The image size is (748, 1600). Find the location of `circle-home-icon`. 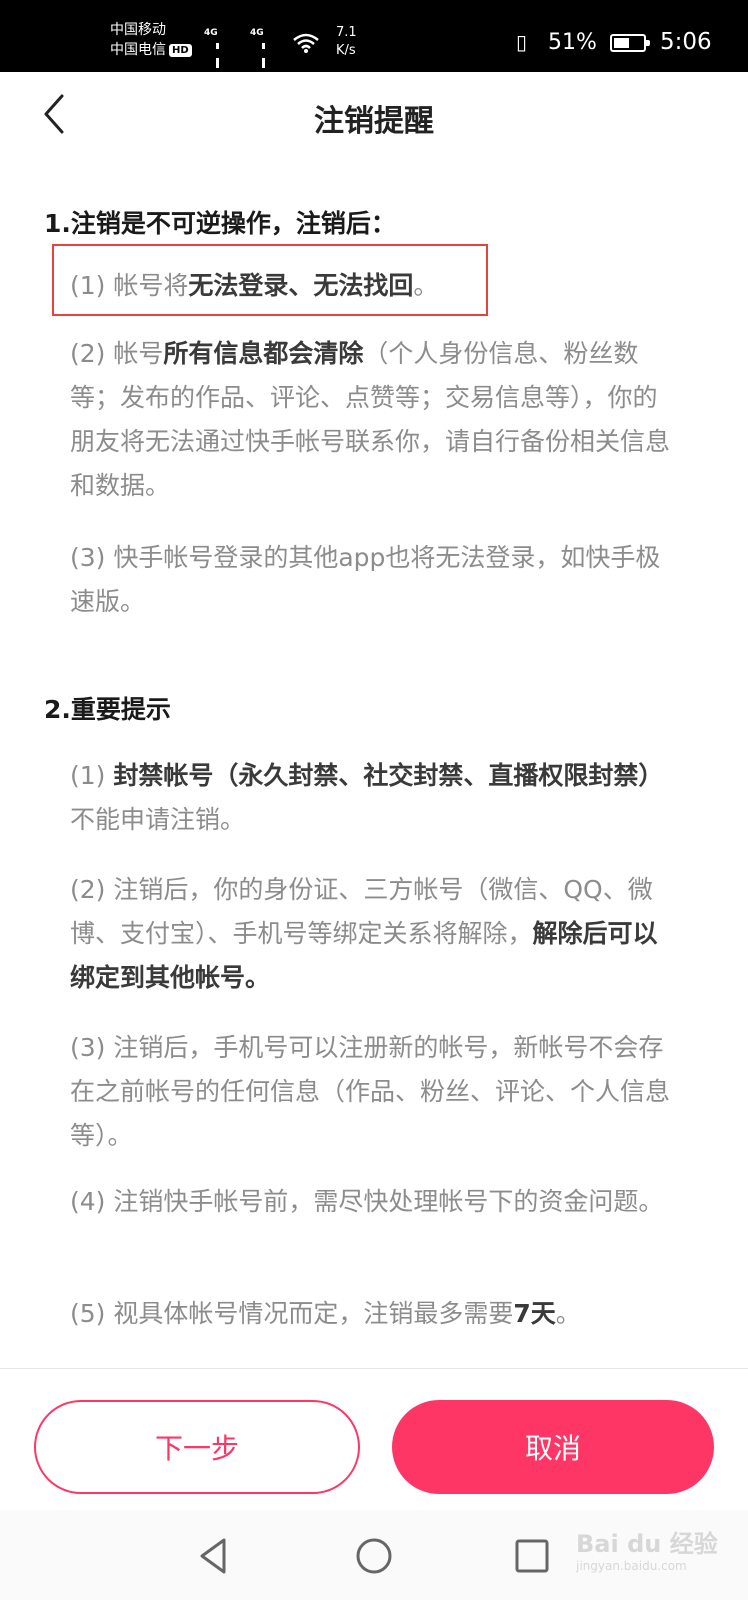

circle-home-icon is located at coordinates (374, 1556).